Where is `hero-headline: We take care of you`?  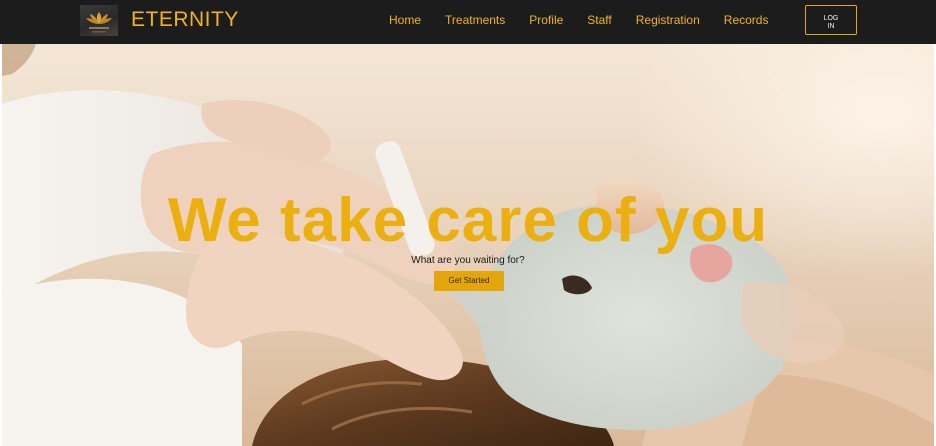 hero-headline: We take care of you is located at coordinates (468, 220).